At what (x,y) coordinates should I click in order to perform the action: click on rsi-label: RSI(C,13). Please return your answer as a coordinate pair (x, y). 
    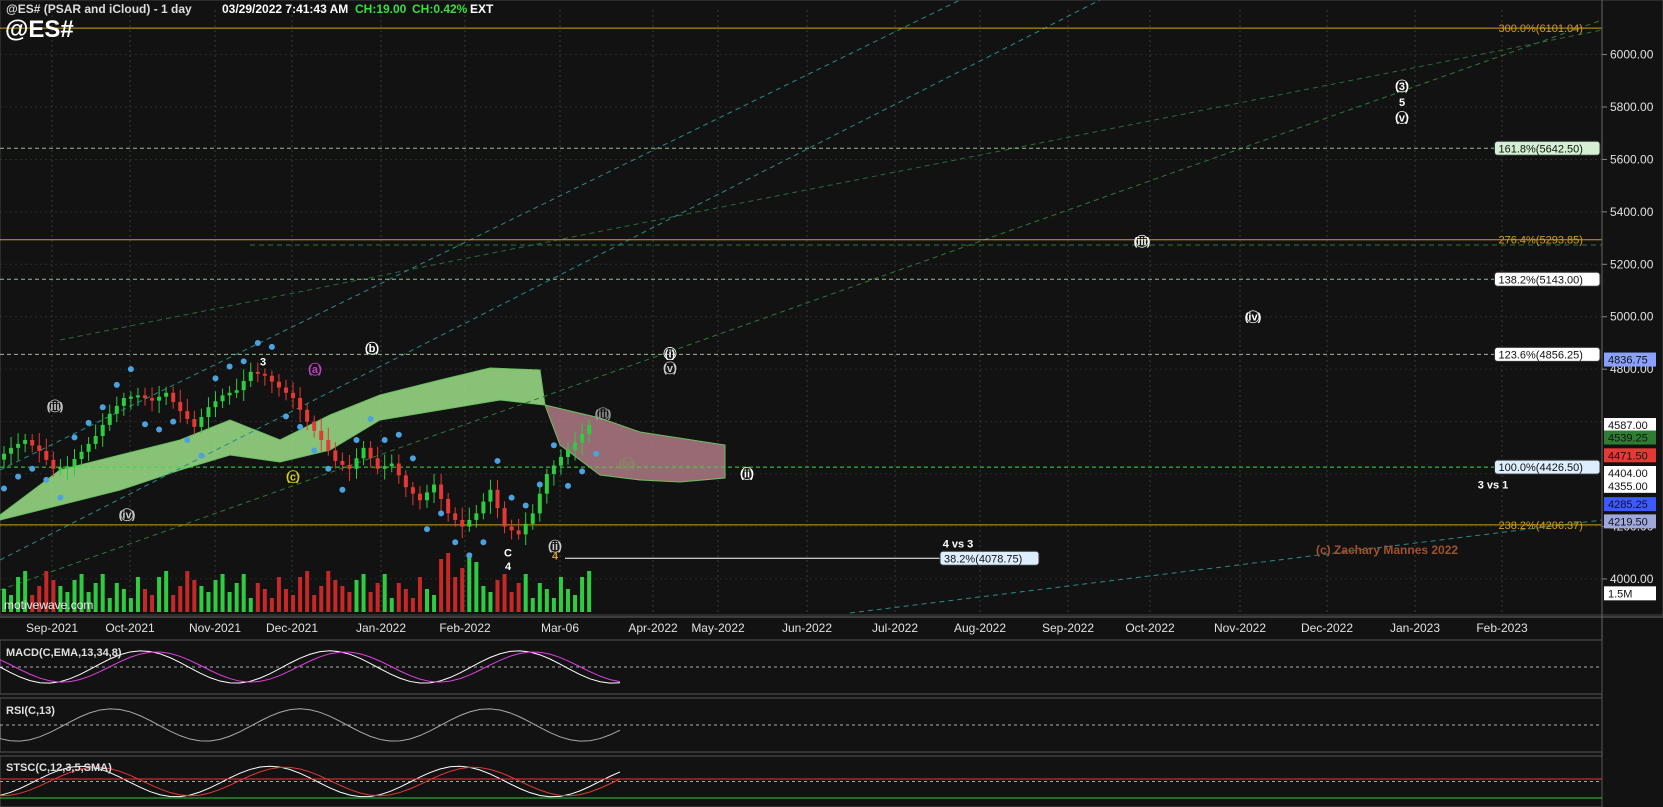
    Looking at the image, I should click on (30, 711).